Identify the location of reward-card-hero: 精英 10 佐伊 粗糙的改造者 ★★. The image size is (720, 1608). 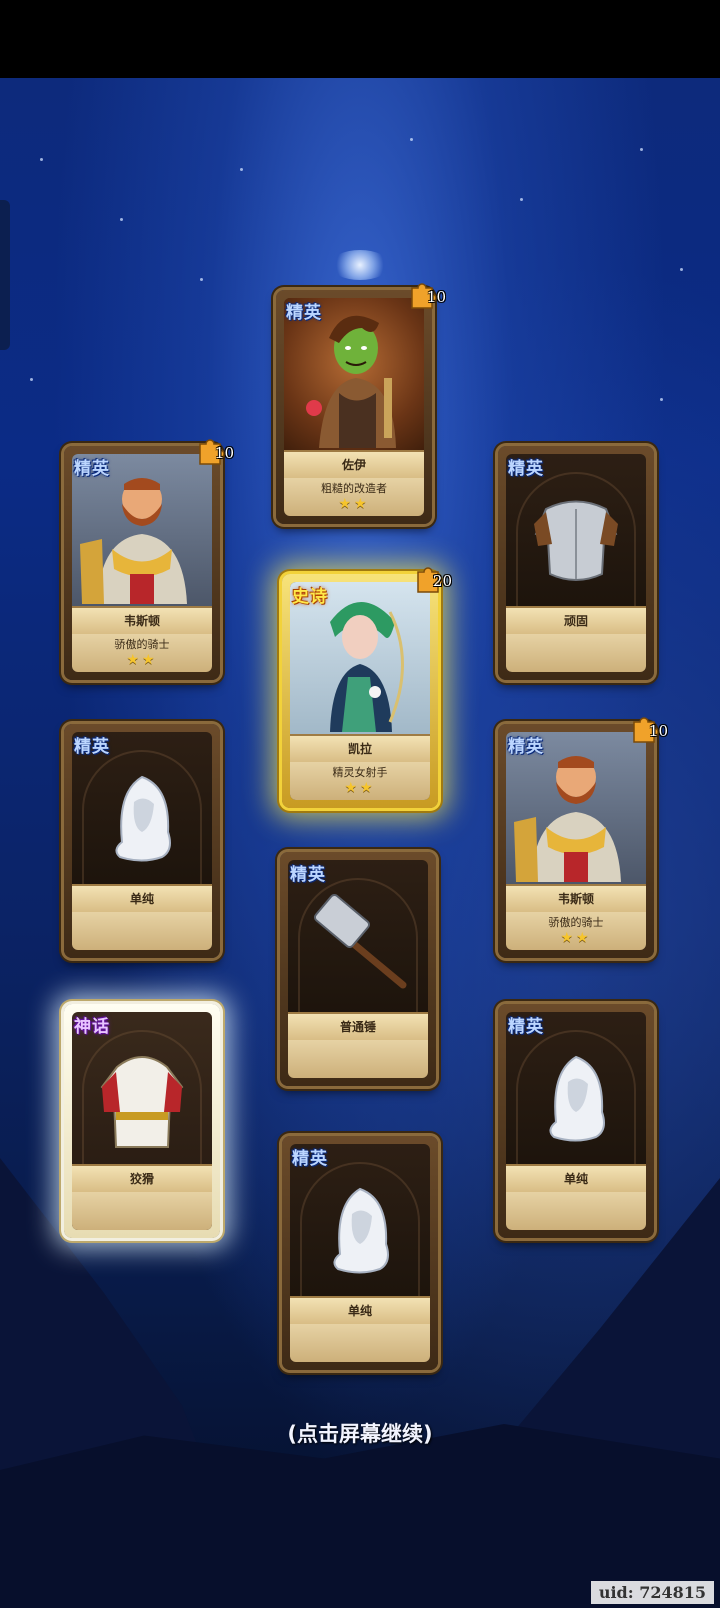
(361, 403).